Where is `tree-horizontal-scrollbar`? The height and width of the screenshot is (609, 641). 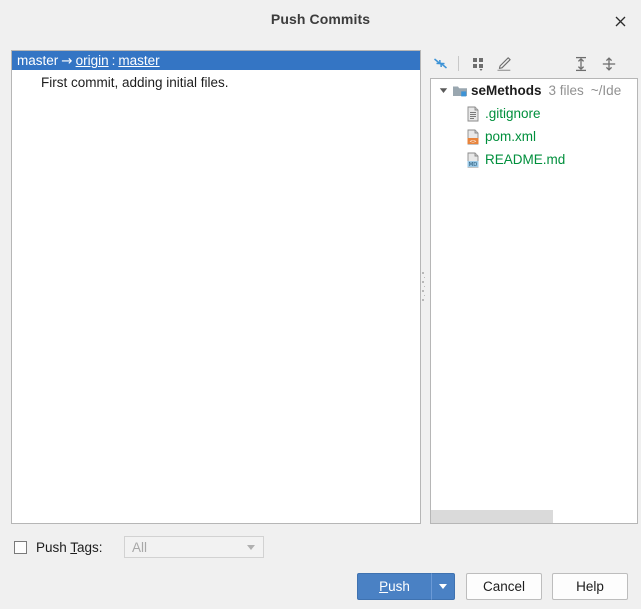 tree-horizontal-scrollbar is located at coordinates (534, 516).